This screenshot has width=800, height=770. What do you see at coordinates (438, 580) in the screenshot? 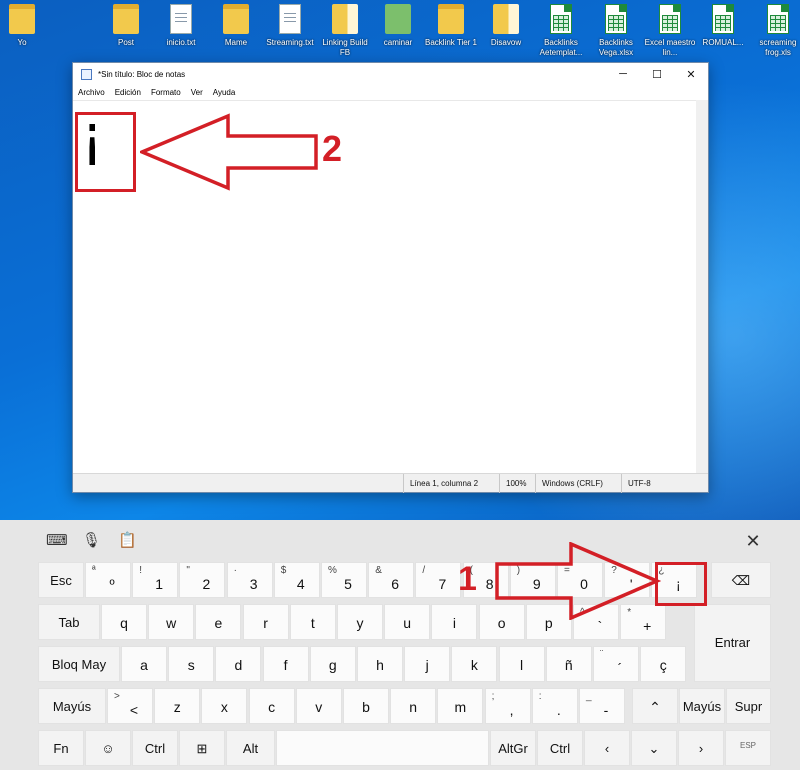
I see `key: /7` at bounding box center [438, 580].